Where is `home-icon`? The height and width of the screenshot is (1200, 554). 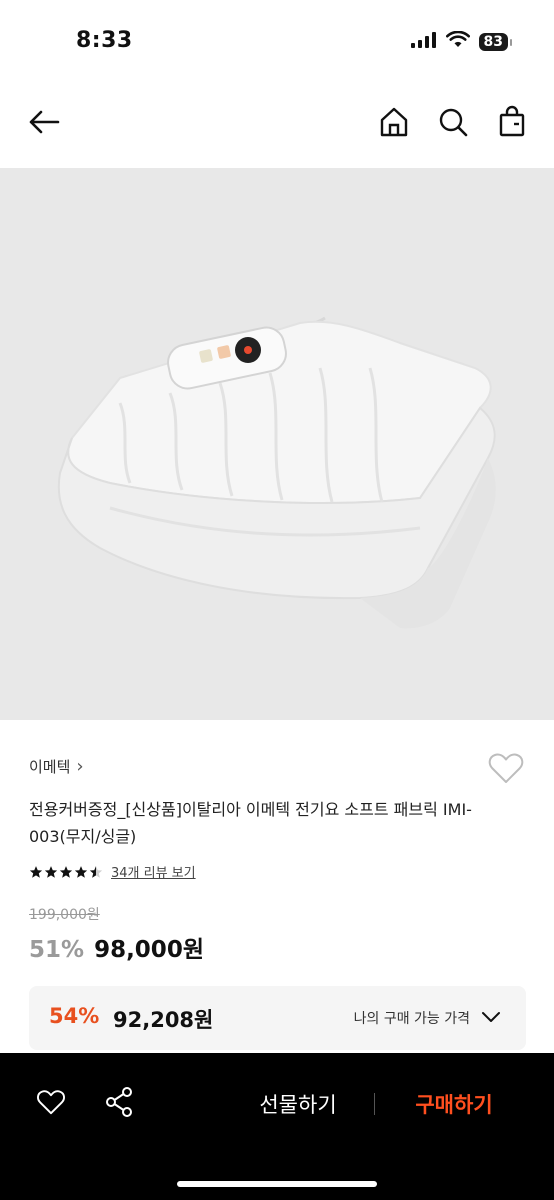 home-icon is located at coordinates (394, 124).